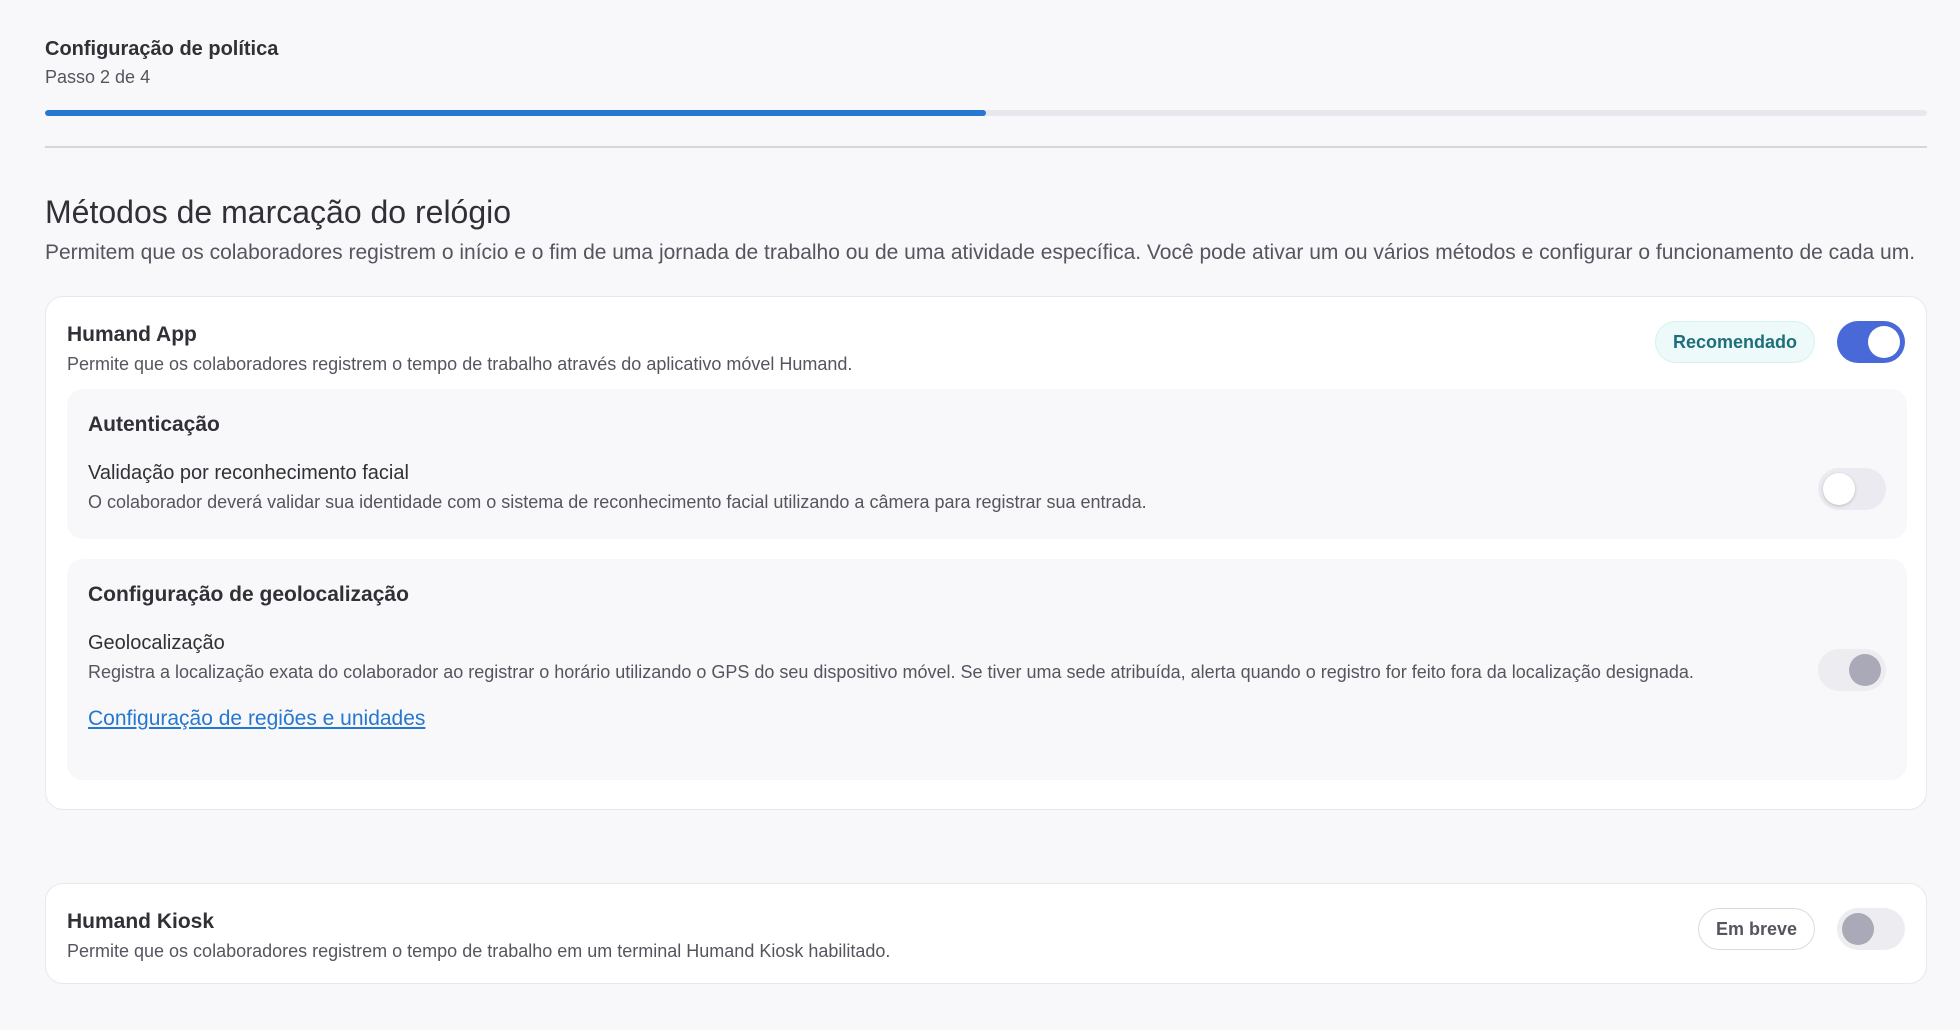 The width and height of the screenshot is (1960, 1030). I want to click on facial-recognition-toggle, so click(1852, 489).